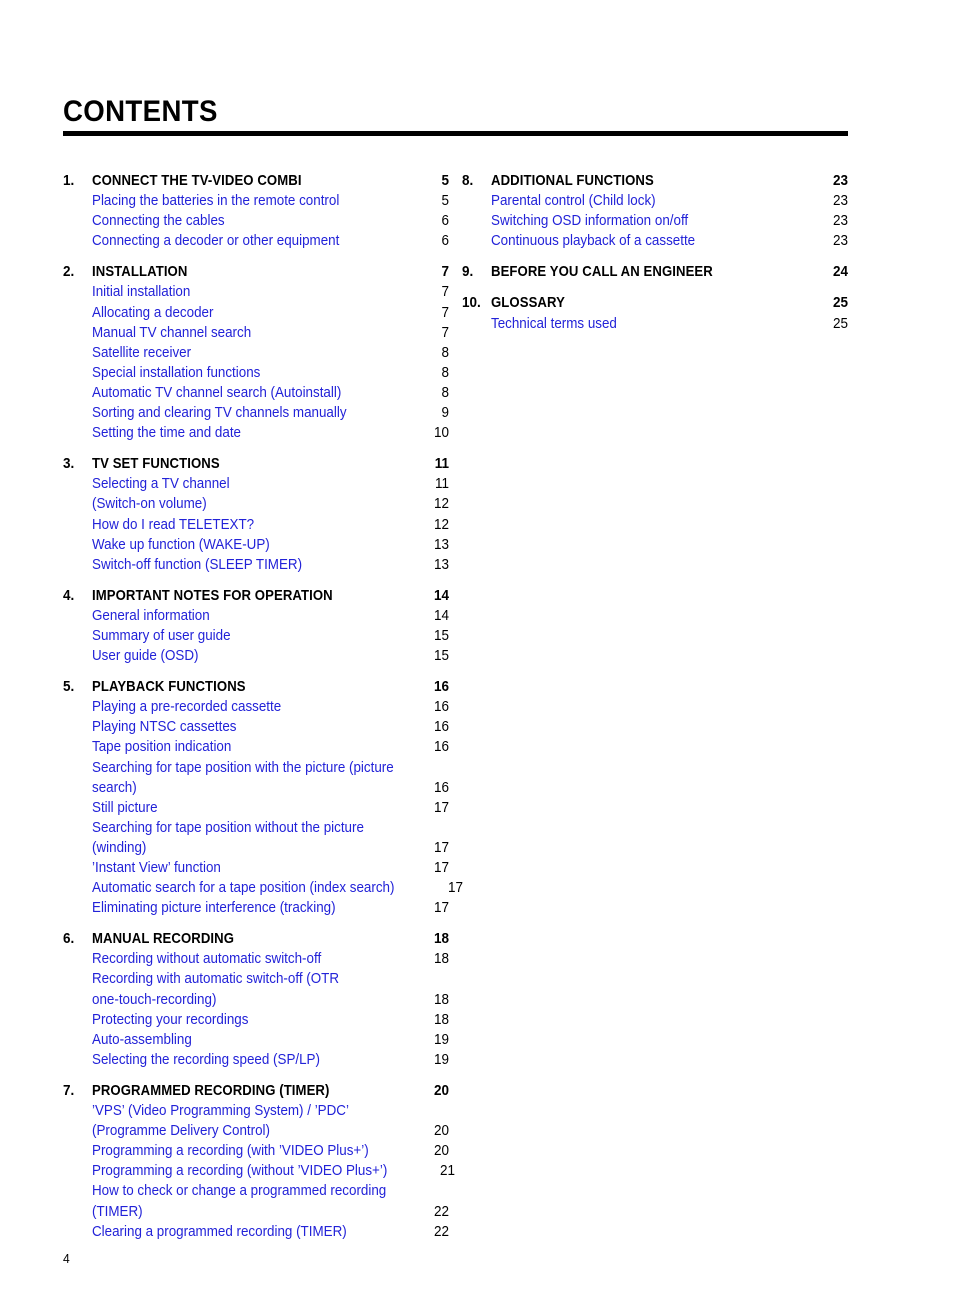 This screenshot has width=954, height=1302. Describe the element at coordinates (441, 484) in the screenshot. I see `toc-entry-page: 11` at that location.